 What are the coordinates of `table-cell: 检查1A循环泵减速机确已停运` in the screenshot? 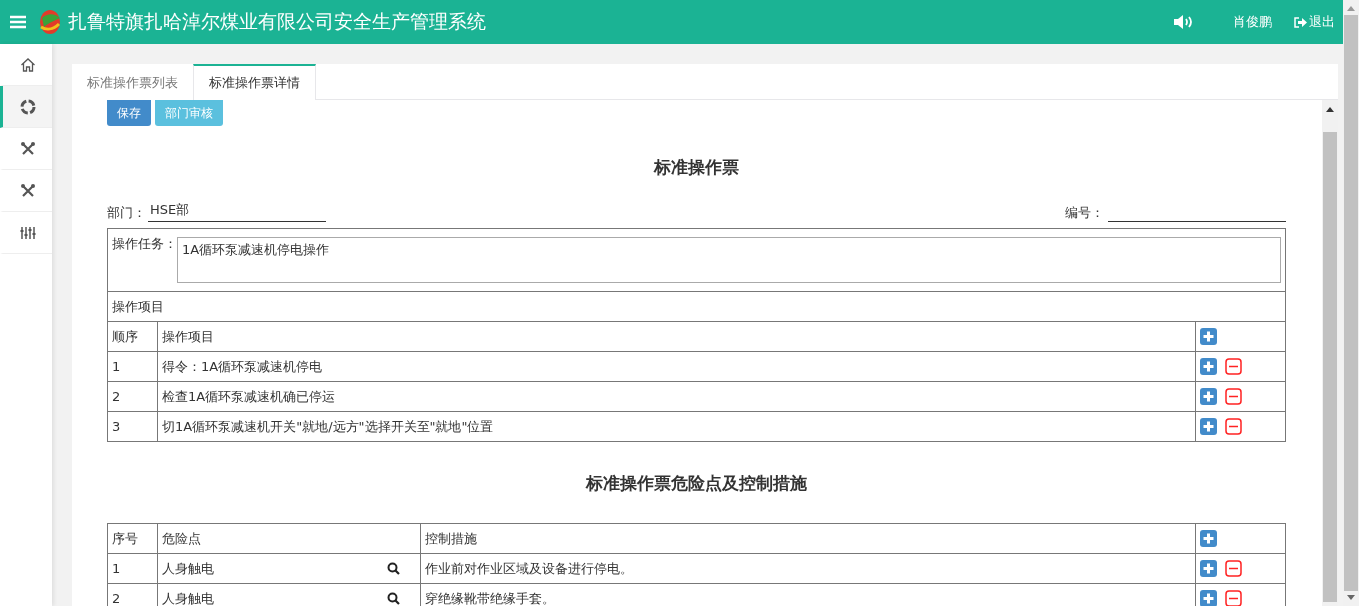 It's located at (676, 396).